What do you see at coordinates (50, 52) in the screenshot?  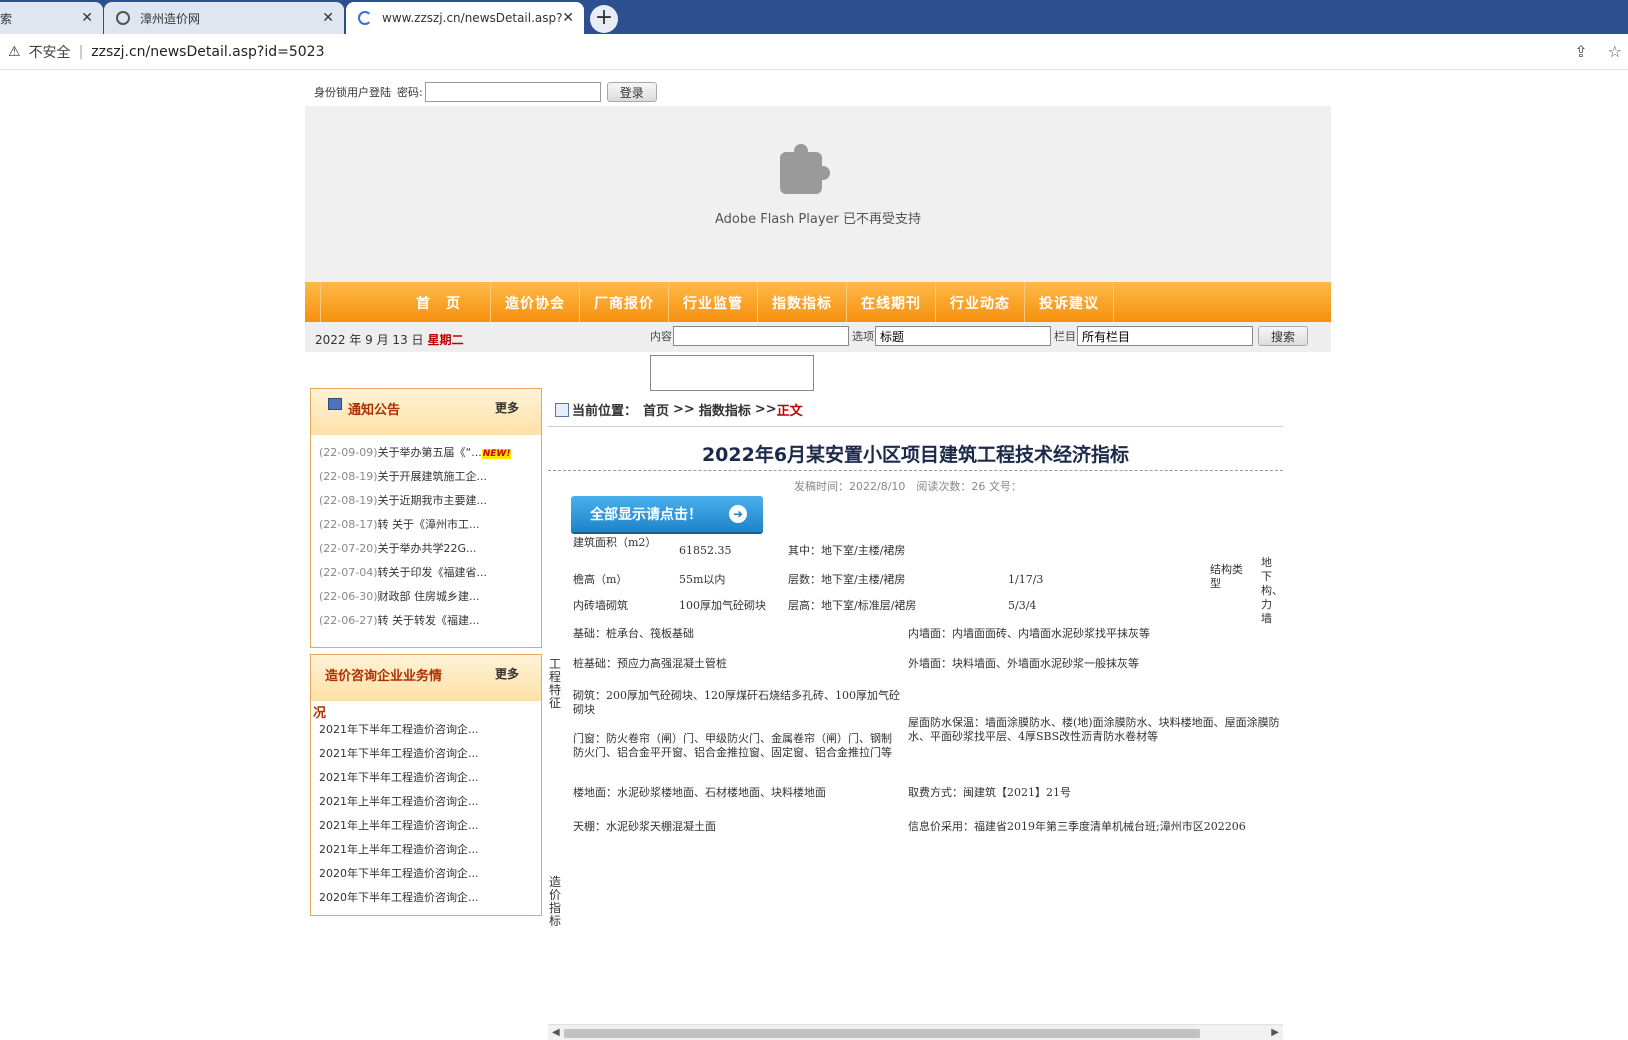 I see `security-label: 不安全` at bounding box center [50, 52].